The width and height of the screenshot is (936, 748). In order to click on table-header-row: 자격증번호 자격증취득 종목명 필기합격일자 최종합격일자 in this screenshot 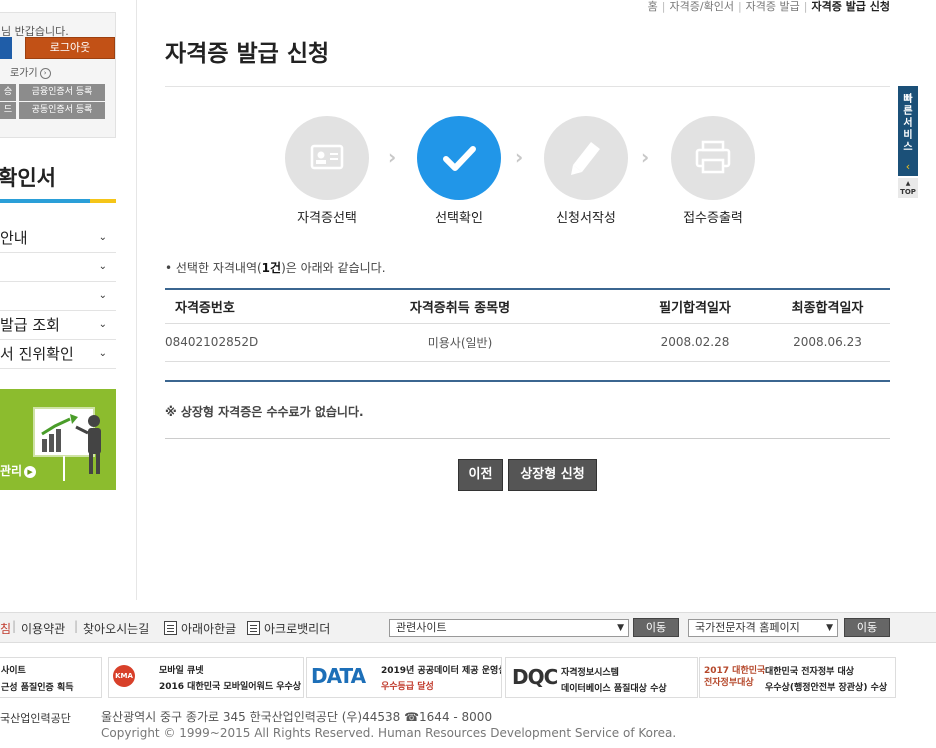, I will do `click(527, 306)`.